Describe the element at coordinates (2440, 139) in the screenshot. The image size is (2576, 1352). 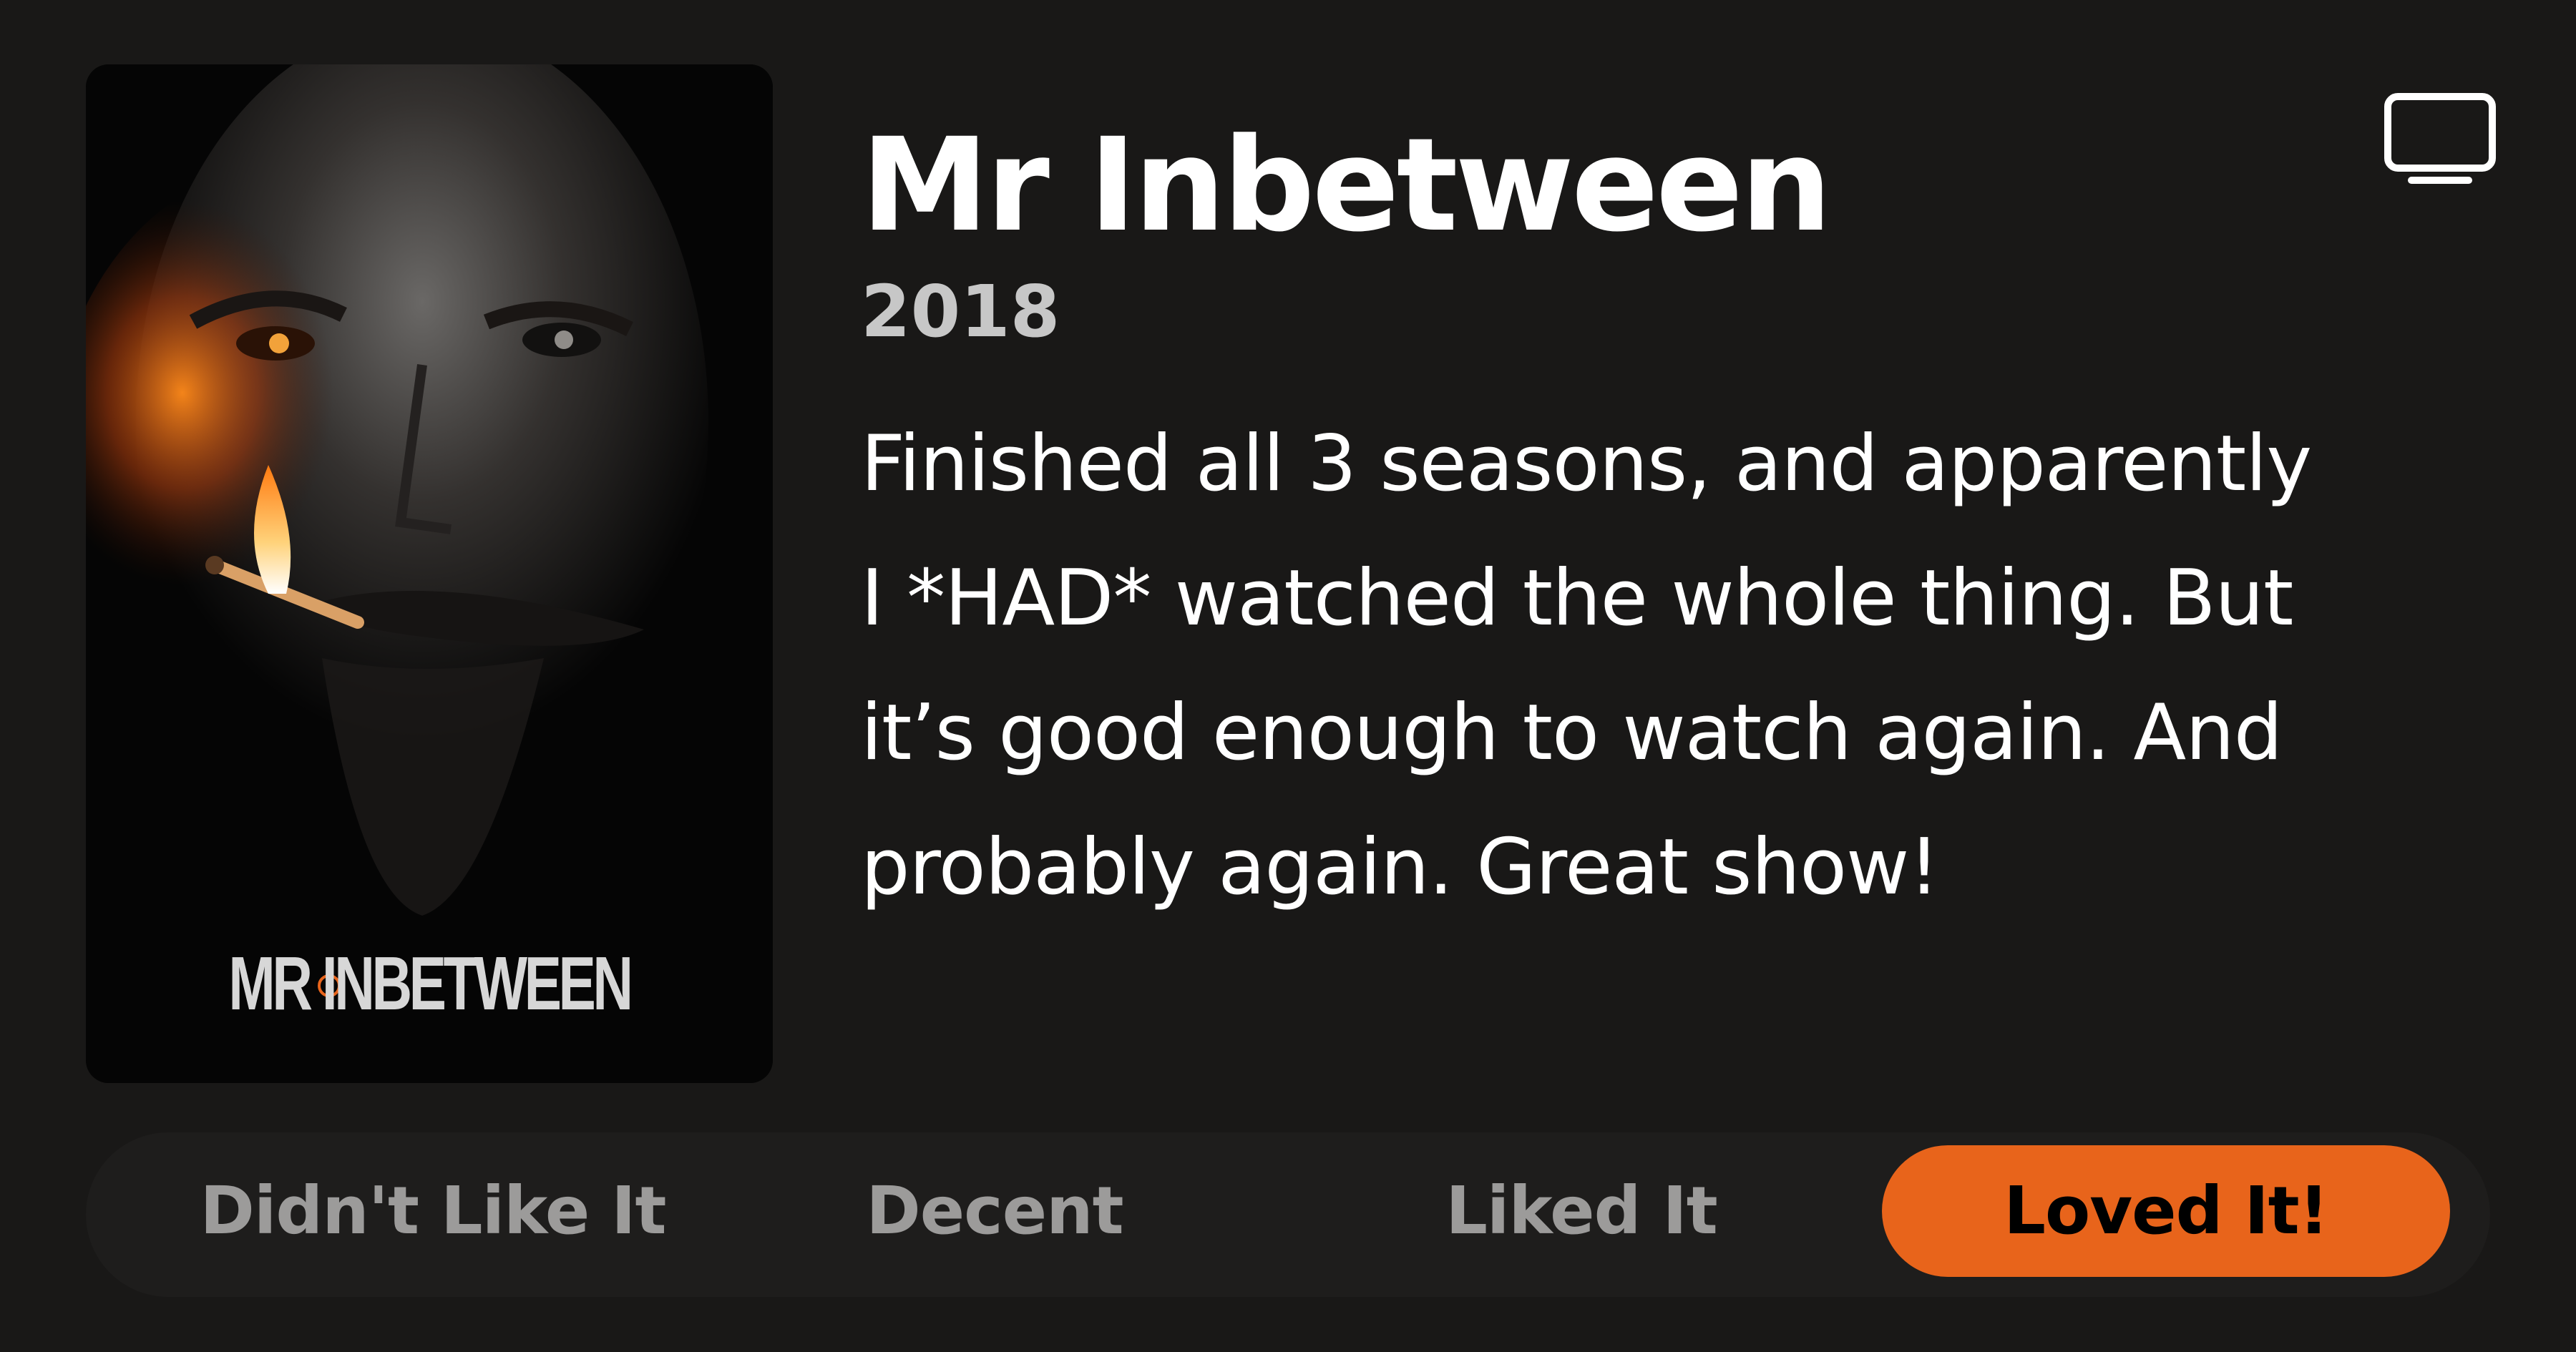
I see `tv-icon` at that location.